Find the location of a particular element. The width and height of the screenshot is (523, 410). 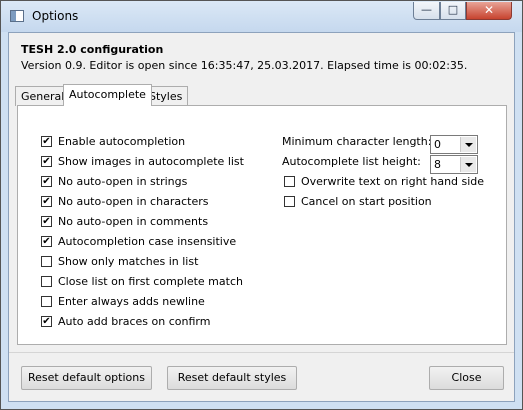

minimize-button: — is located at coordinates (426, 11).